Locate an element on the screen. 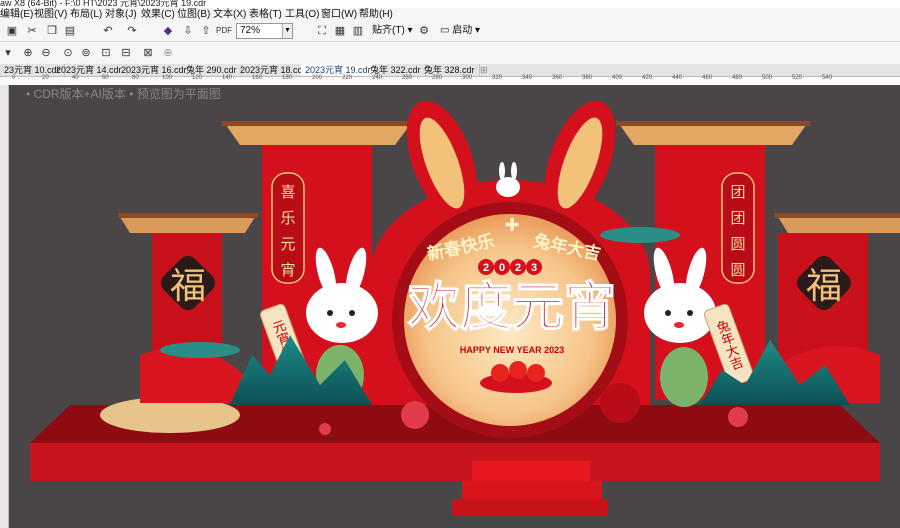  full-screen-icon: ⛶ is located at coordinates (322, 31).